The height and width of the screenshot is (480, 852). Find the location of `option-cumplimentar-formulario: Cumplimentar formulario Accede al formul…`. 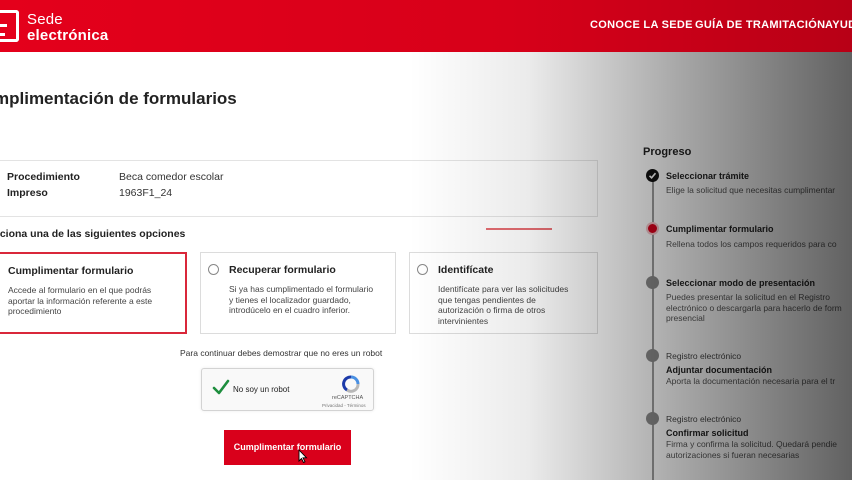

option-cumplimentar-formulario: Cumplimentar formulario Accede al formul… is located at coordinates (93, 293).